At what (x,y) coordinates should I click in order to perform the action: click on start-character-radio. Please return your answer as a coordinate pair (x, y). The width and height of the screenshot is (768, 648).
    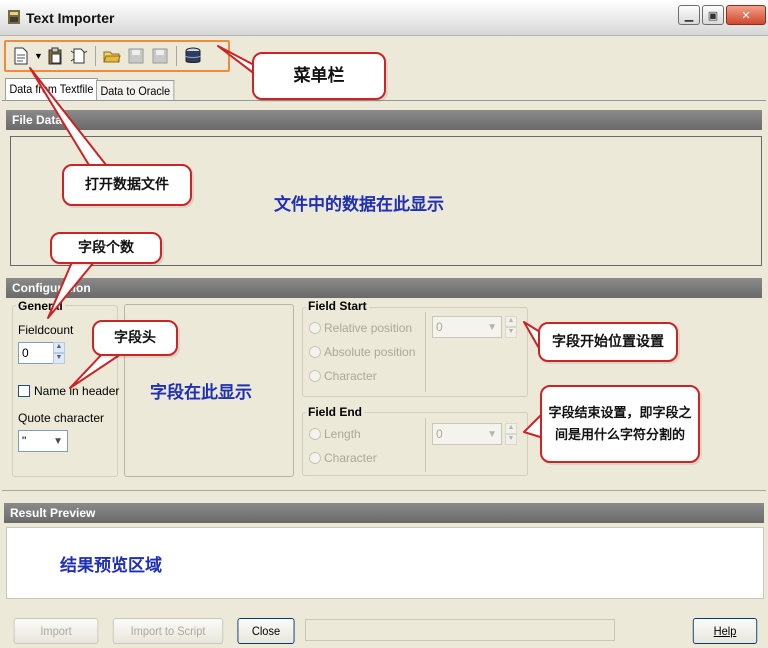
    Looking at the image, I should click on (315, 376).